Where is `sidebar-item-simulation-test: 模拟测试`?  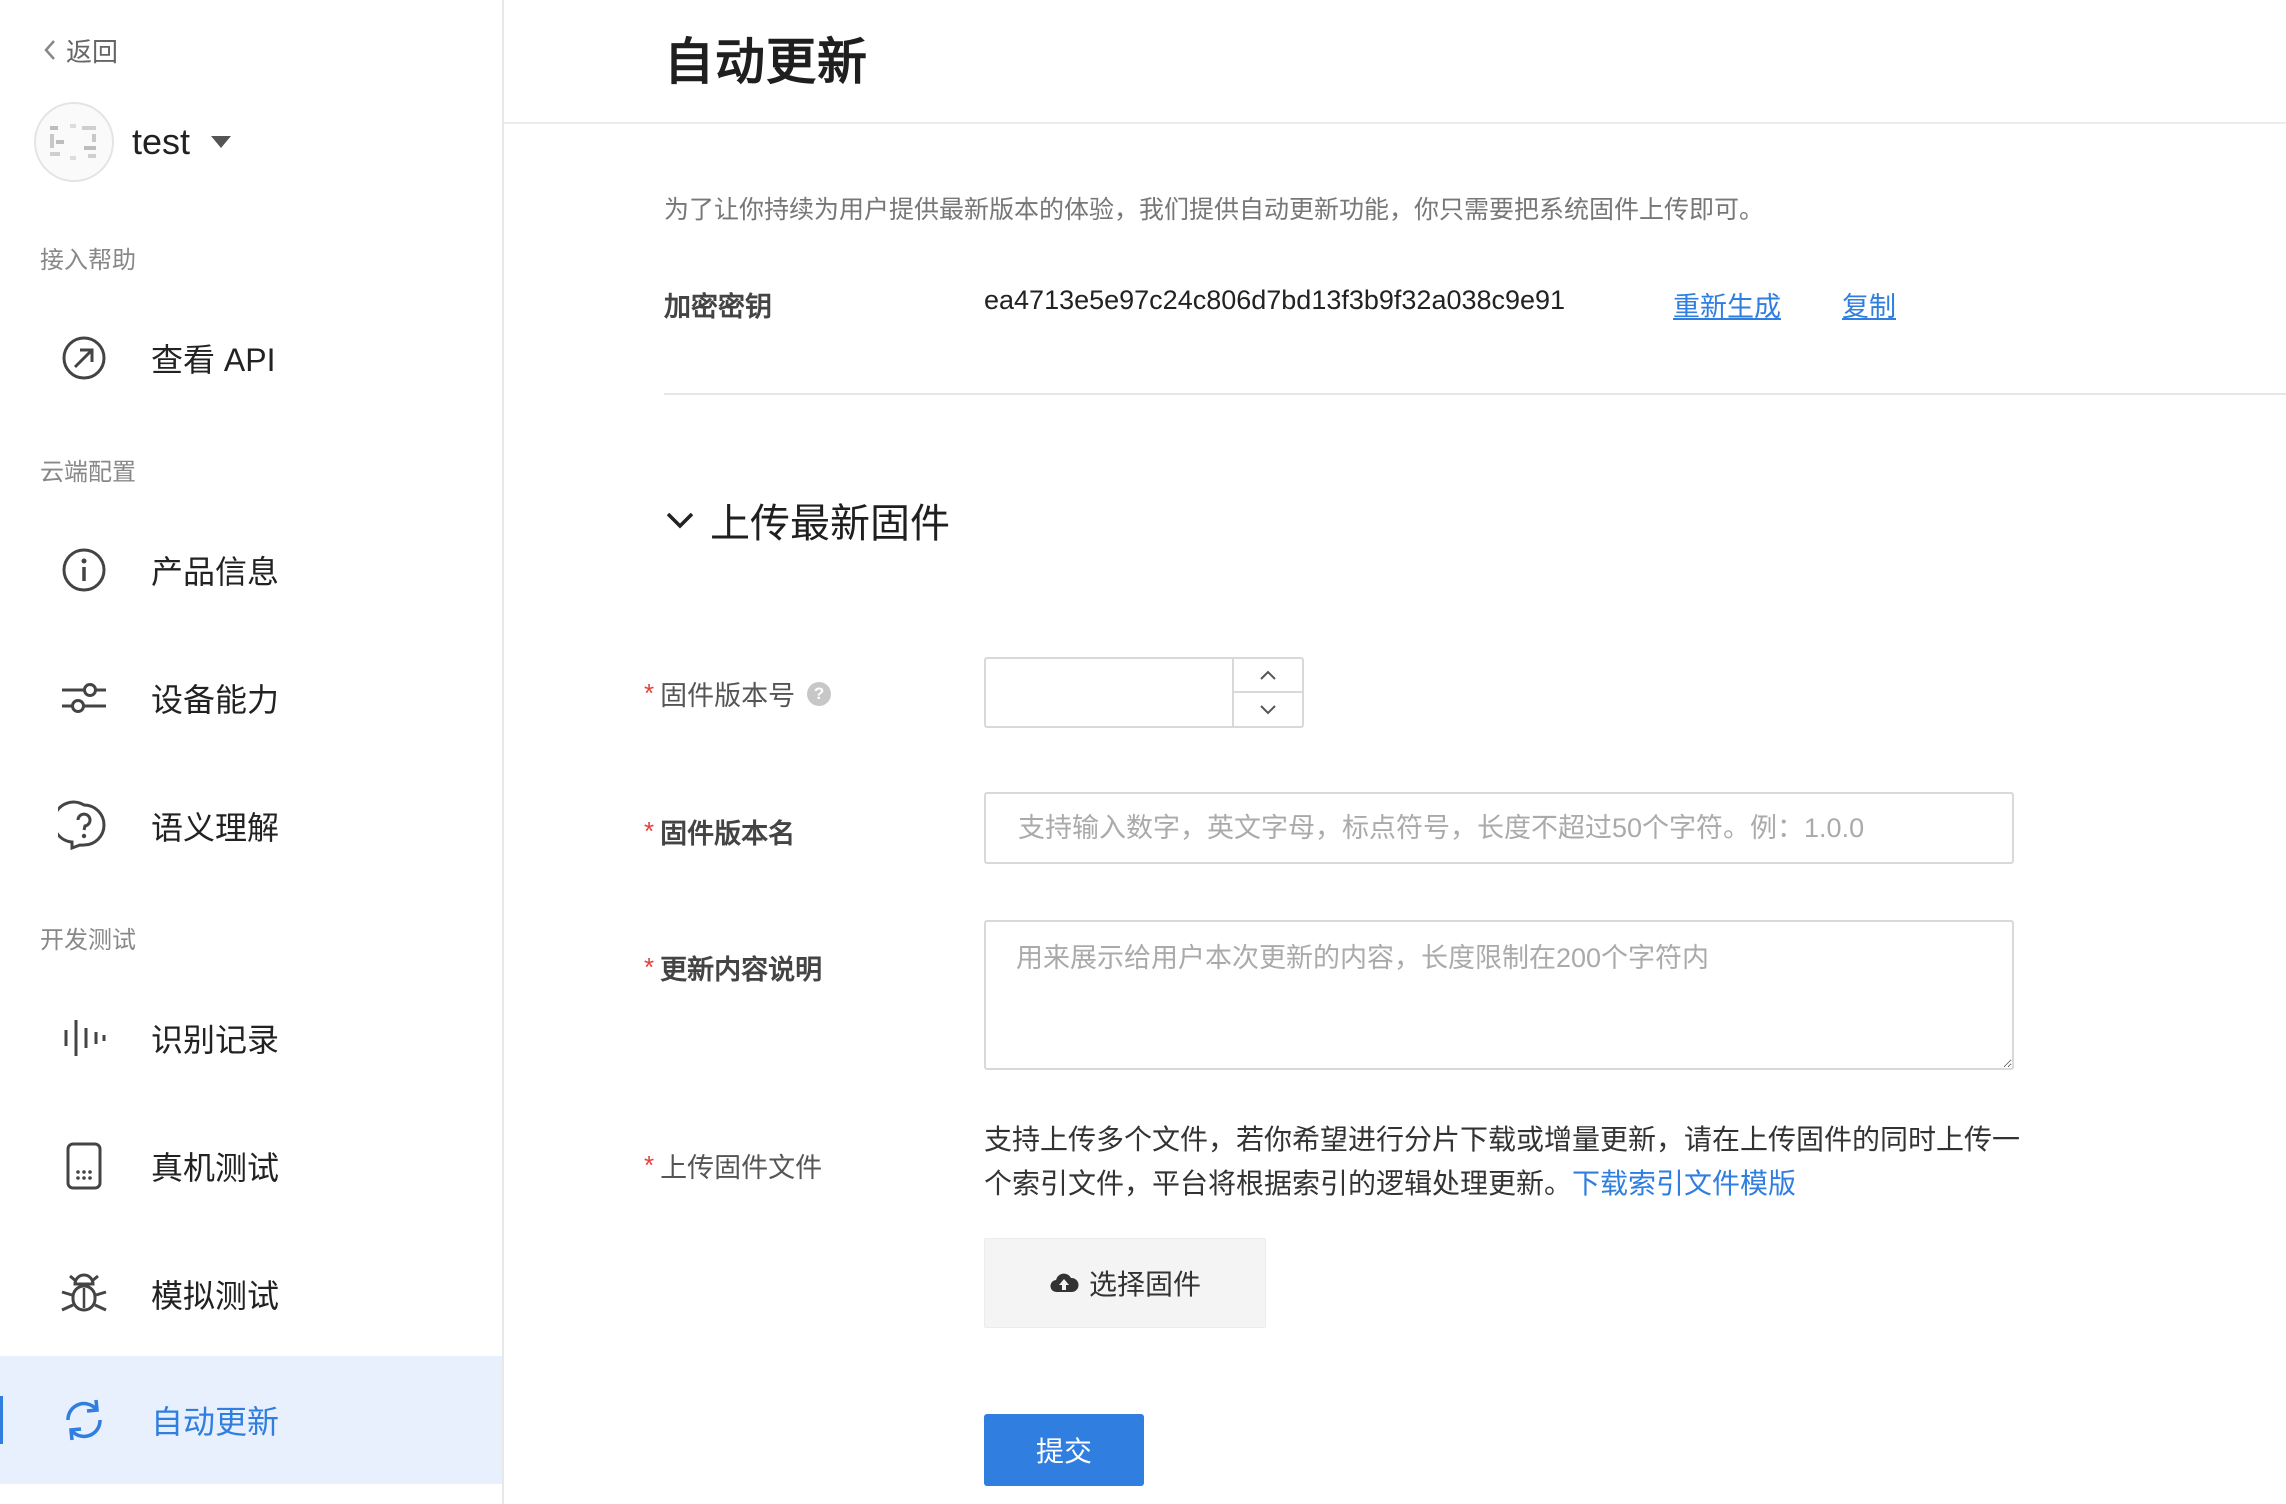
sidebar-item-simulation-test: 模拟测试 is located at coordinates (251, 1294).